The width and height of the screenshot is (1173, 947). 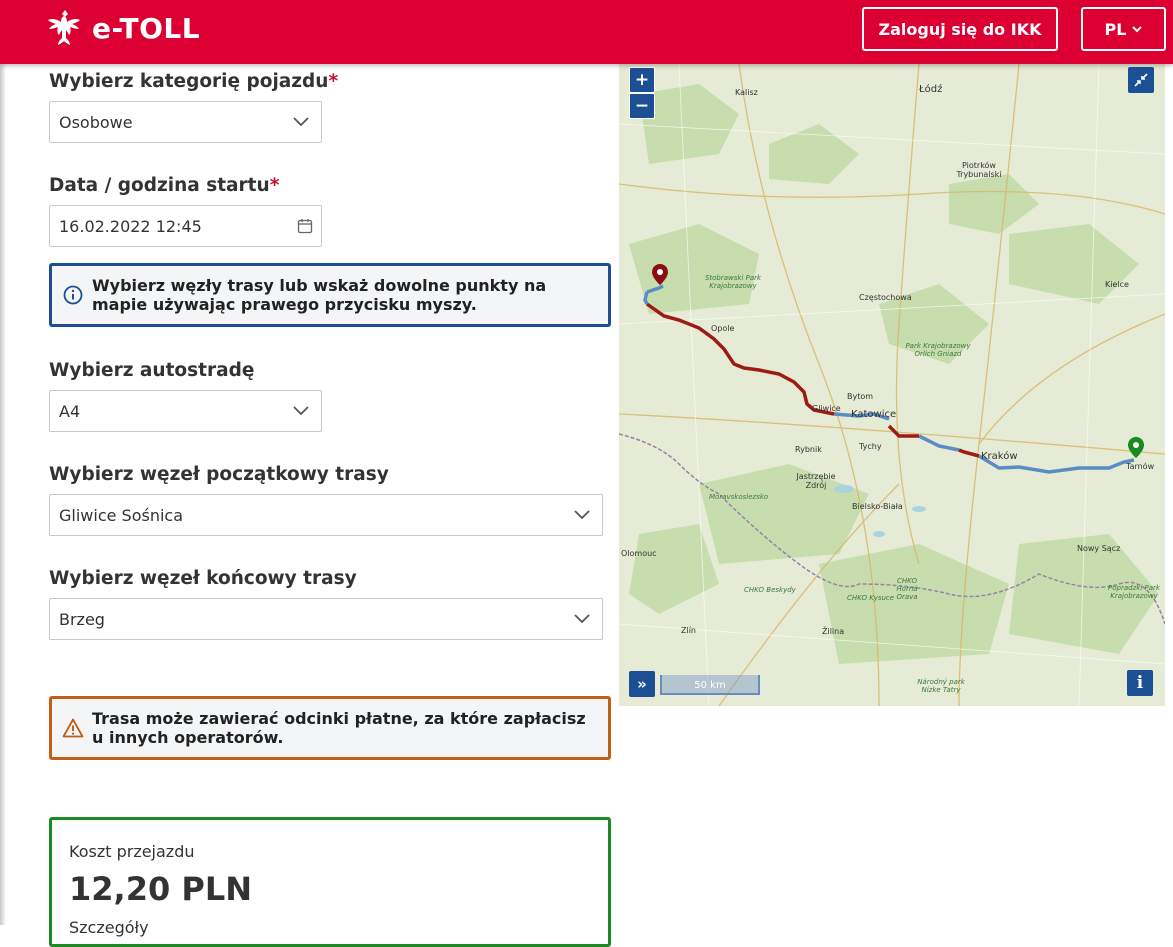 What do you see at coordinates (164, 185) in the screenshot?
I see `start-datetime-label: Data / godzina startu*` at bounding box center [164, 185].